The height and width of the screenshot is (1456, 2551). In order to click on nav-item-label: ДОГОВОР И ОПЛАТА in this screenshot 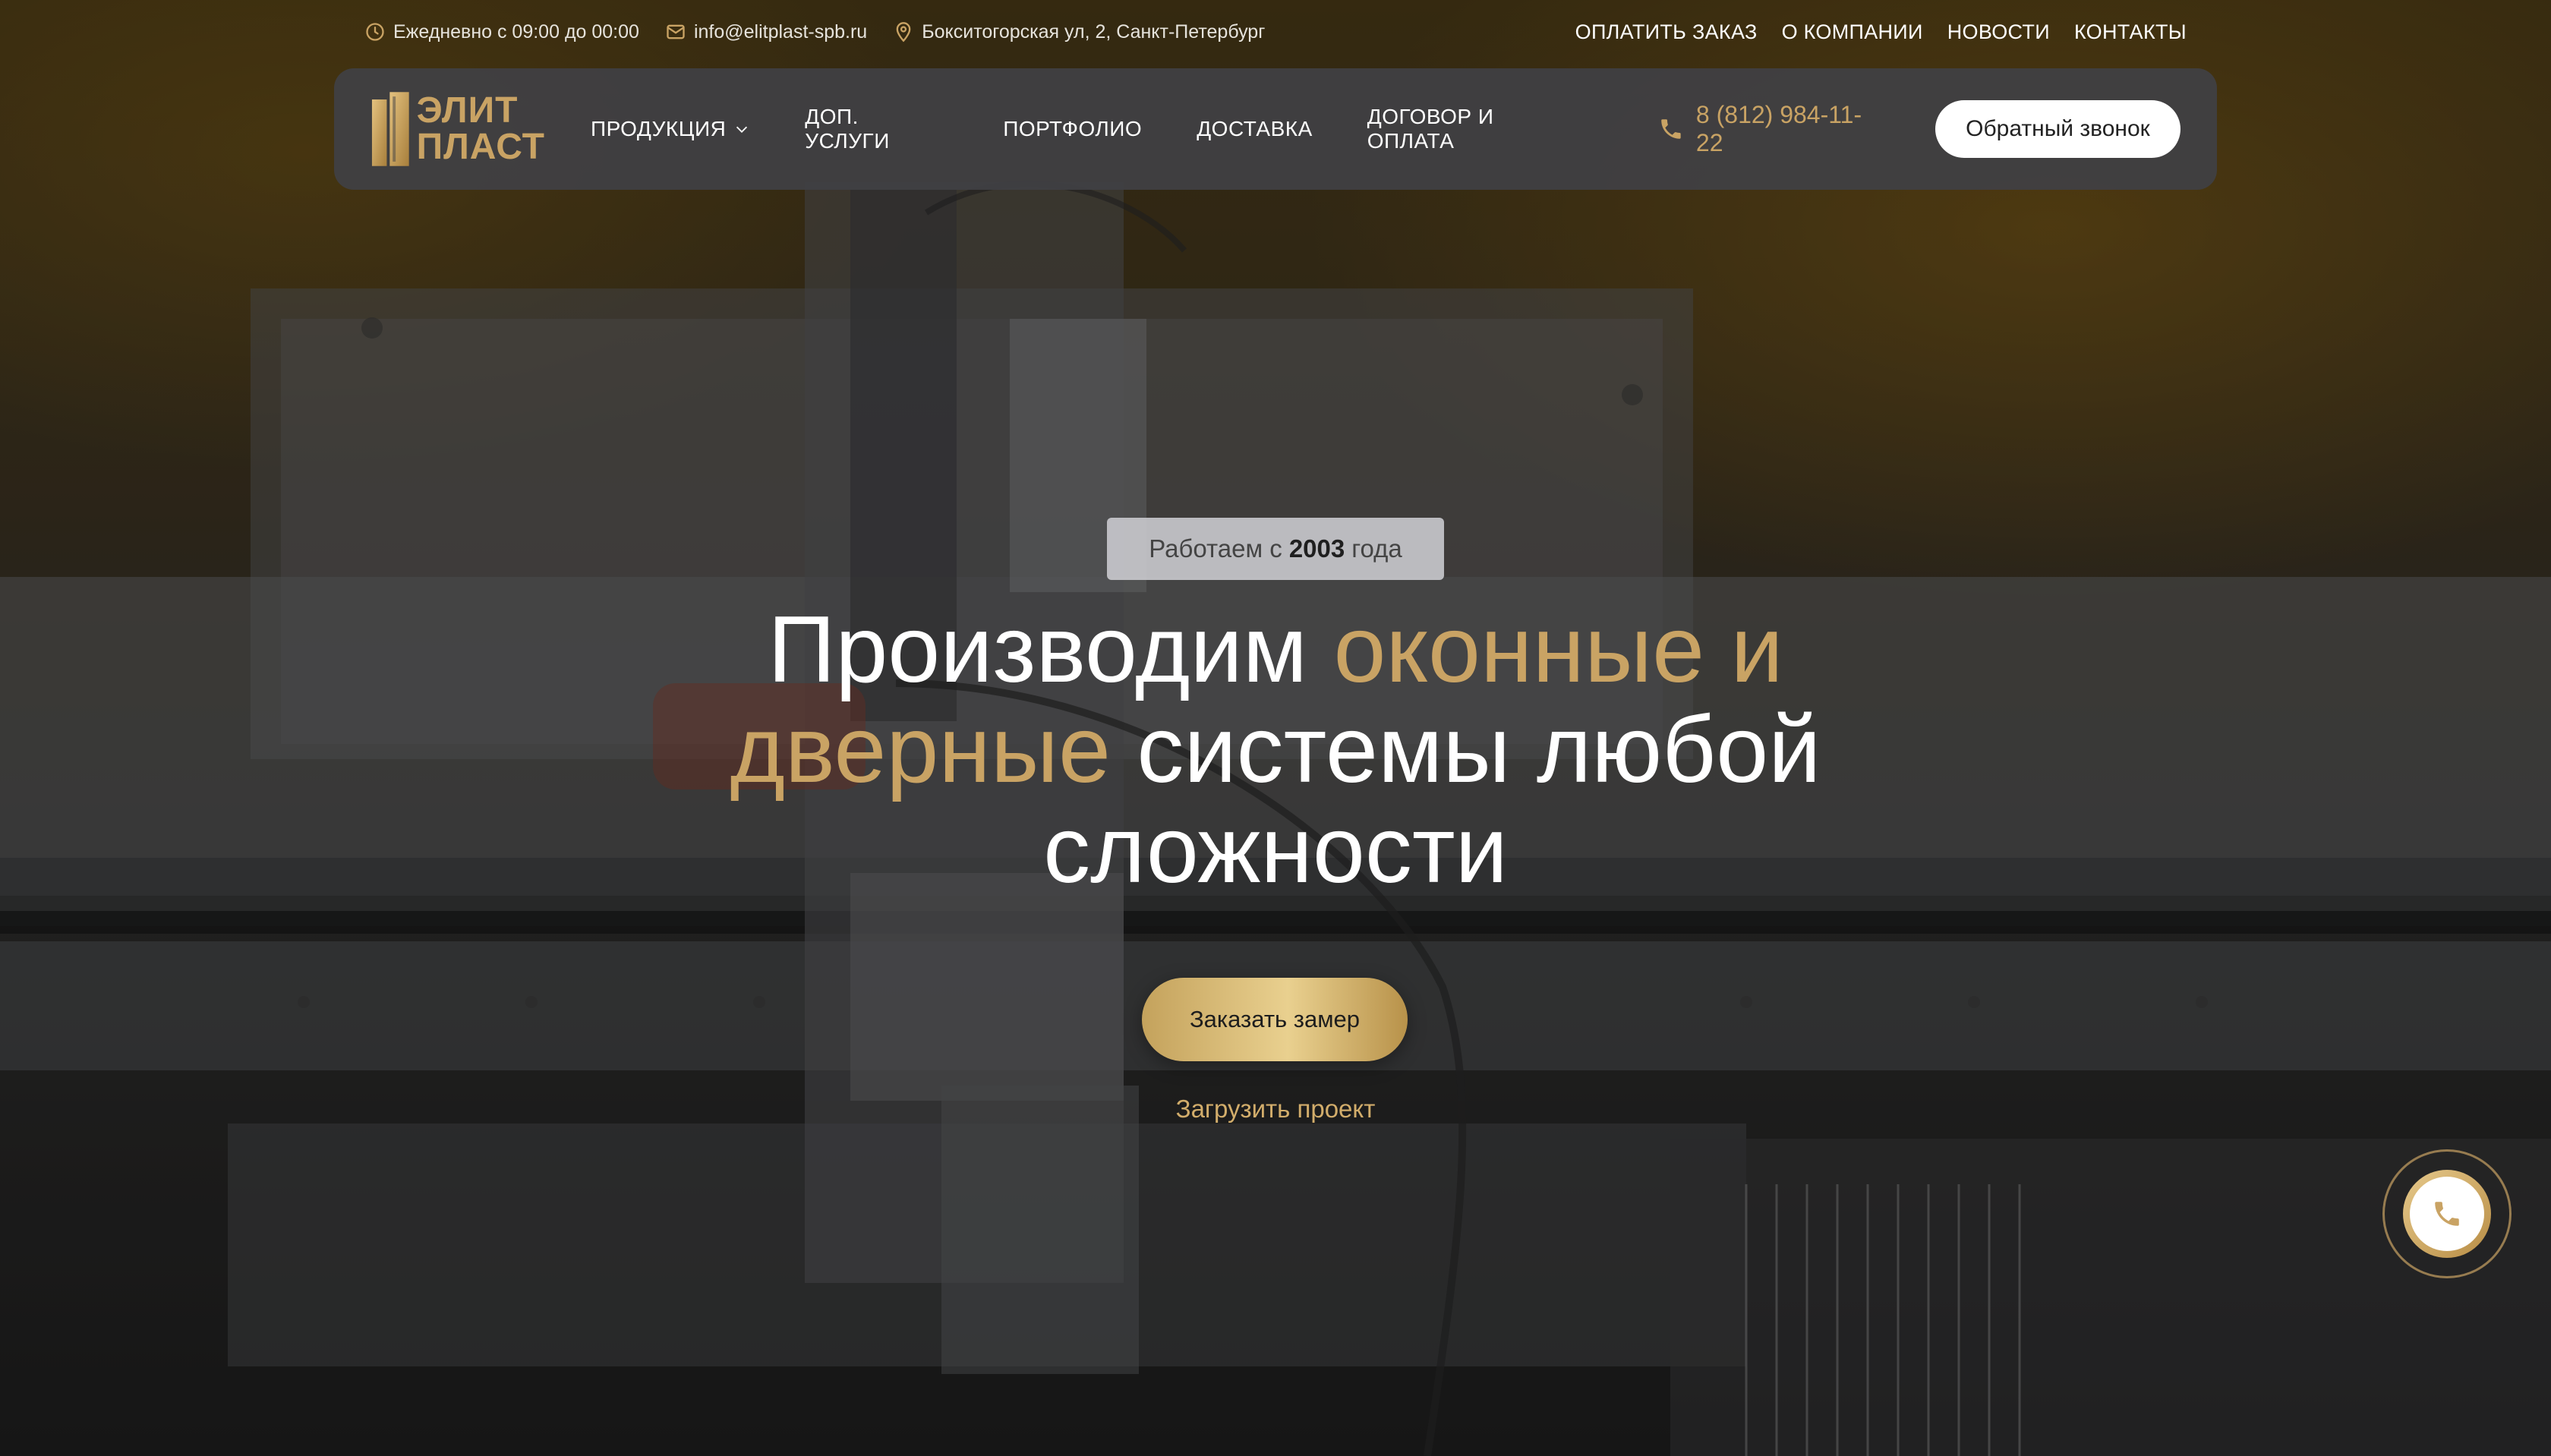, I will do `click(1430, 129)`.